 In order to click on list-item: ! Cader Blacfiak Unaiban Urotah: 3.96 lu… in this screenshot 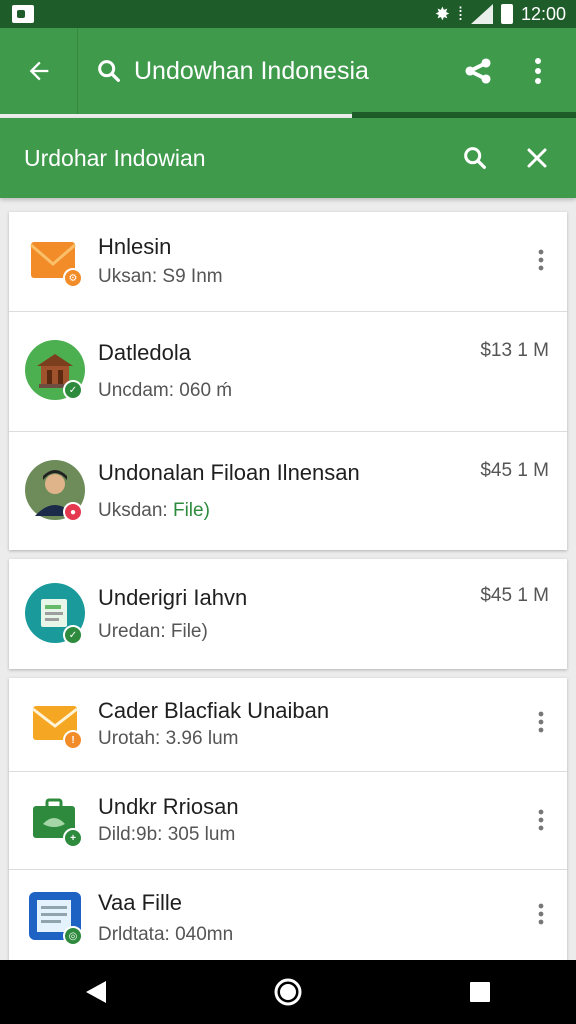, I will do `click(288, 725)`.